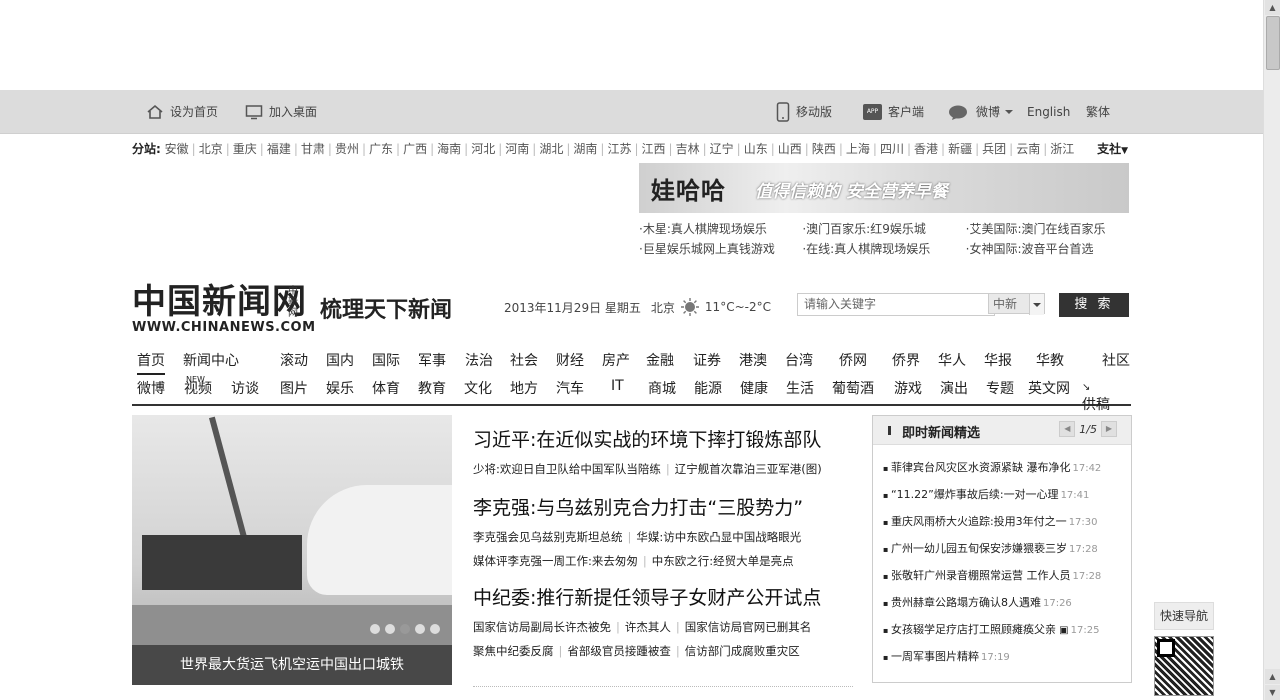  Describe the element at coordinates (617, 386) in the screenshot. I see `nav-item: IT` at that location.